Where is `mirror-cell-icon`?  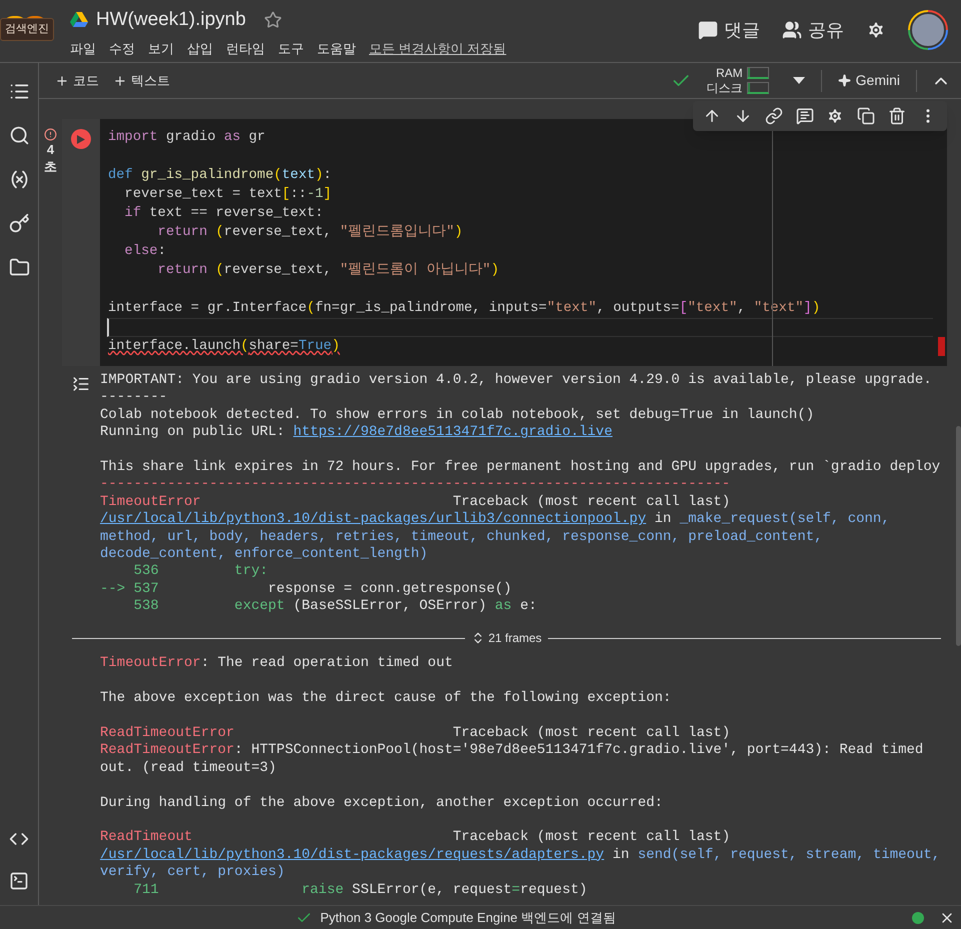
mirror-cell-icon is located at coordinates (866, 116).